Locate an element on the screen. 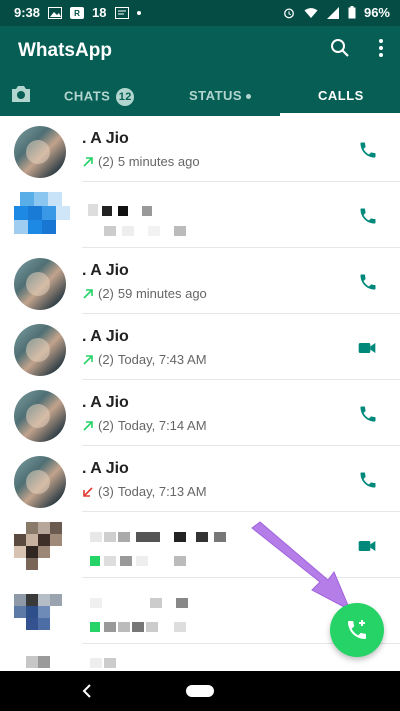 The width and height of the screenshot is (400, 711). home-button is located at coordinates (200, 691).